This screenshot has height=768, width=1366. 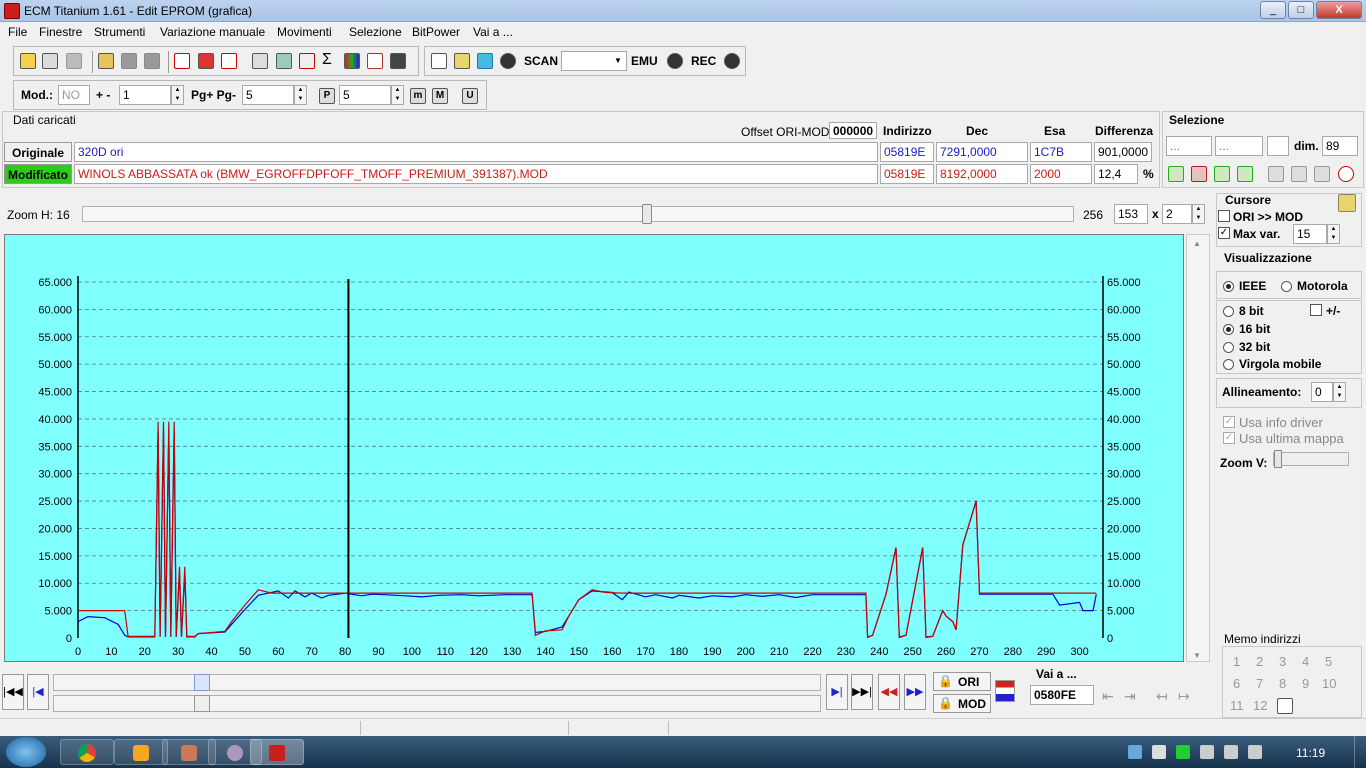 What do you see at coordinates (1282, 661) in the screenshot?
I see `memo-3: 3` at bounding box center [1282, 661].